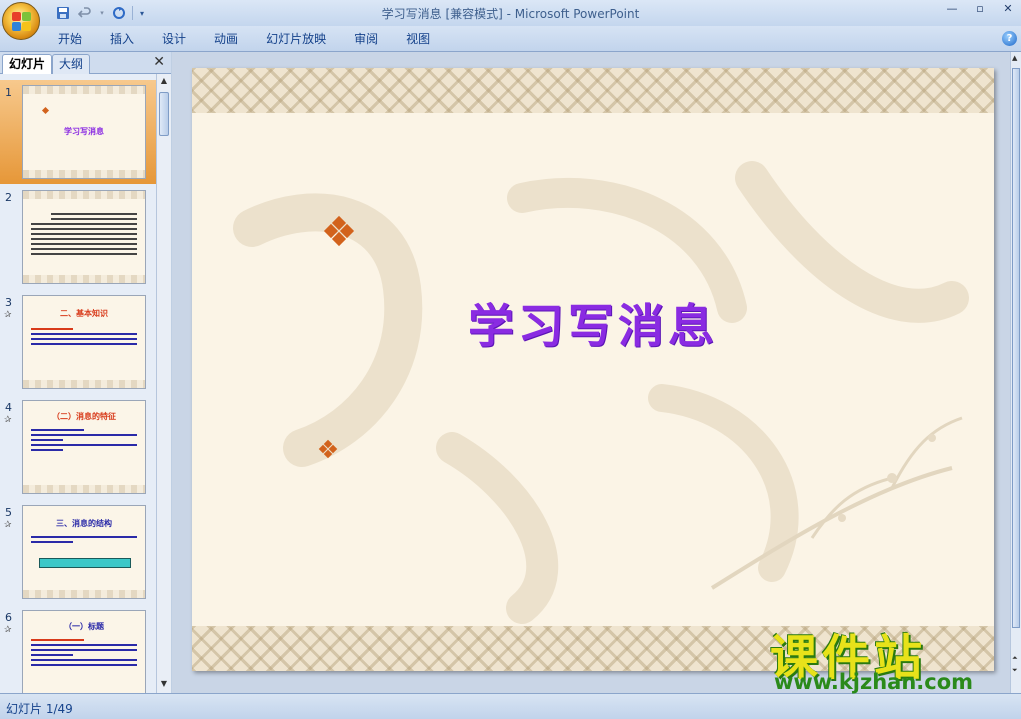  What do you see at coordinates (8, 92) in the screenshot?
I see `slide-number: 1` at bounding box center [8, 92].